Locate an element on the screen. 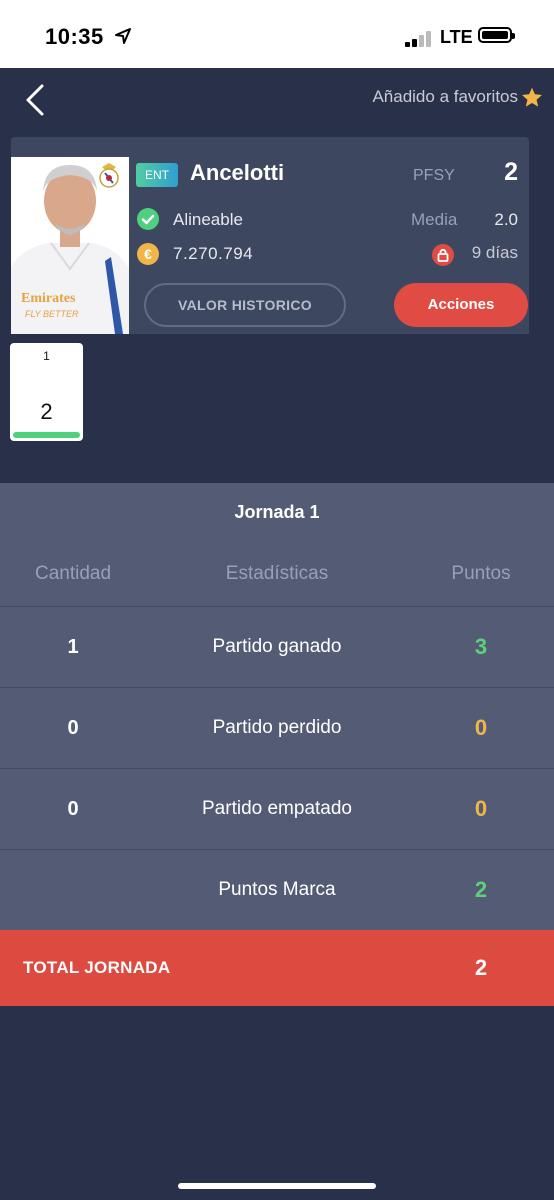 The width and height of the screenshot is (554, 1200). location-arrow-icon is located at coordinates (123, 36).